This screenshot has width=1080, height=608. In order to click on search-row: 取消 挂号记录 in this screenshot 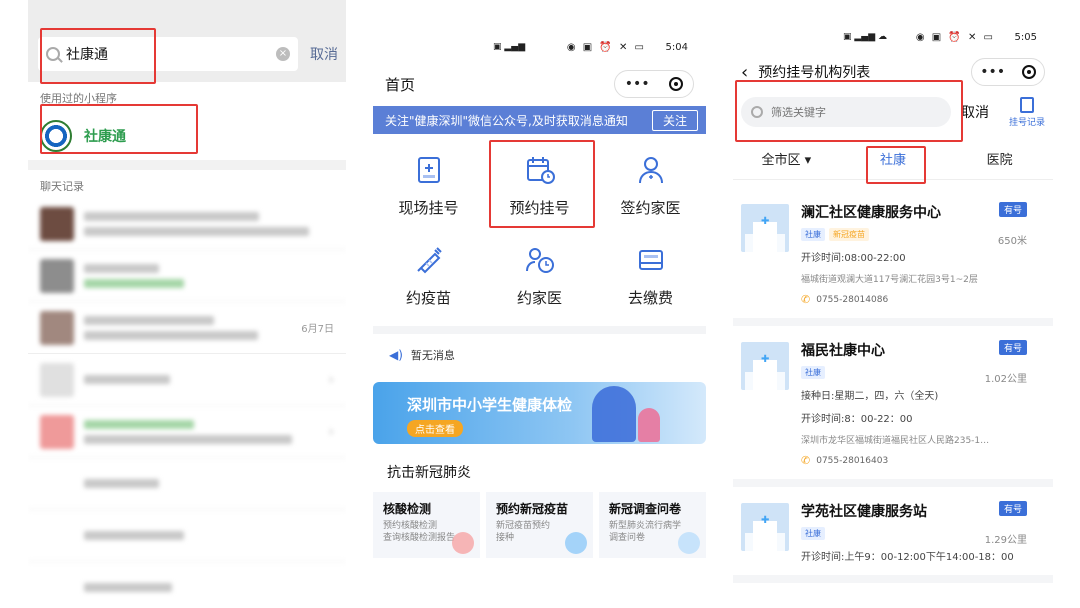, I will do `click(893, 112)`.